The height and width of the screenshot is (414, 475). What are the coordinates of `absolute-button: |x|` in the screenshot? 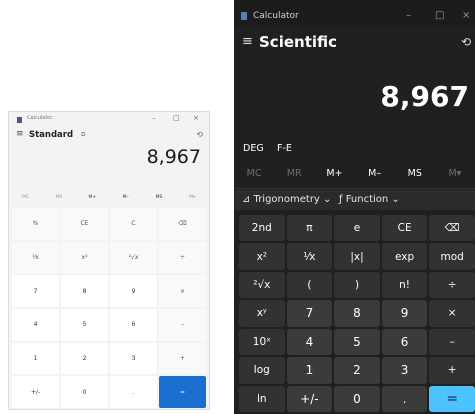 It's located at (357, 256).